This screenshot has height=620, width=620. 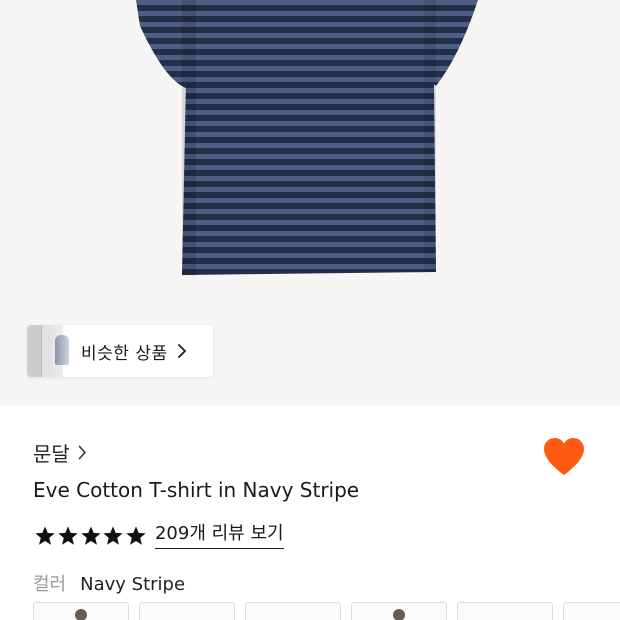 I want to click on similar-products-label: 비슷한 상품, so click(x=124, y=353).